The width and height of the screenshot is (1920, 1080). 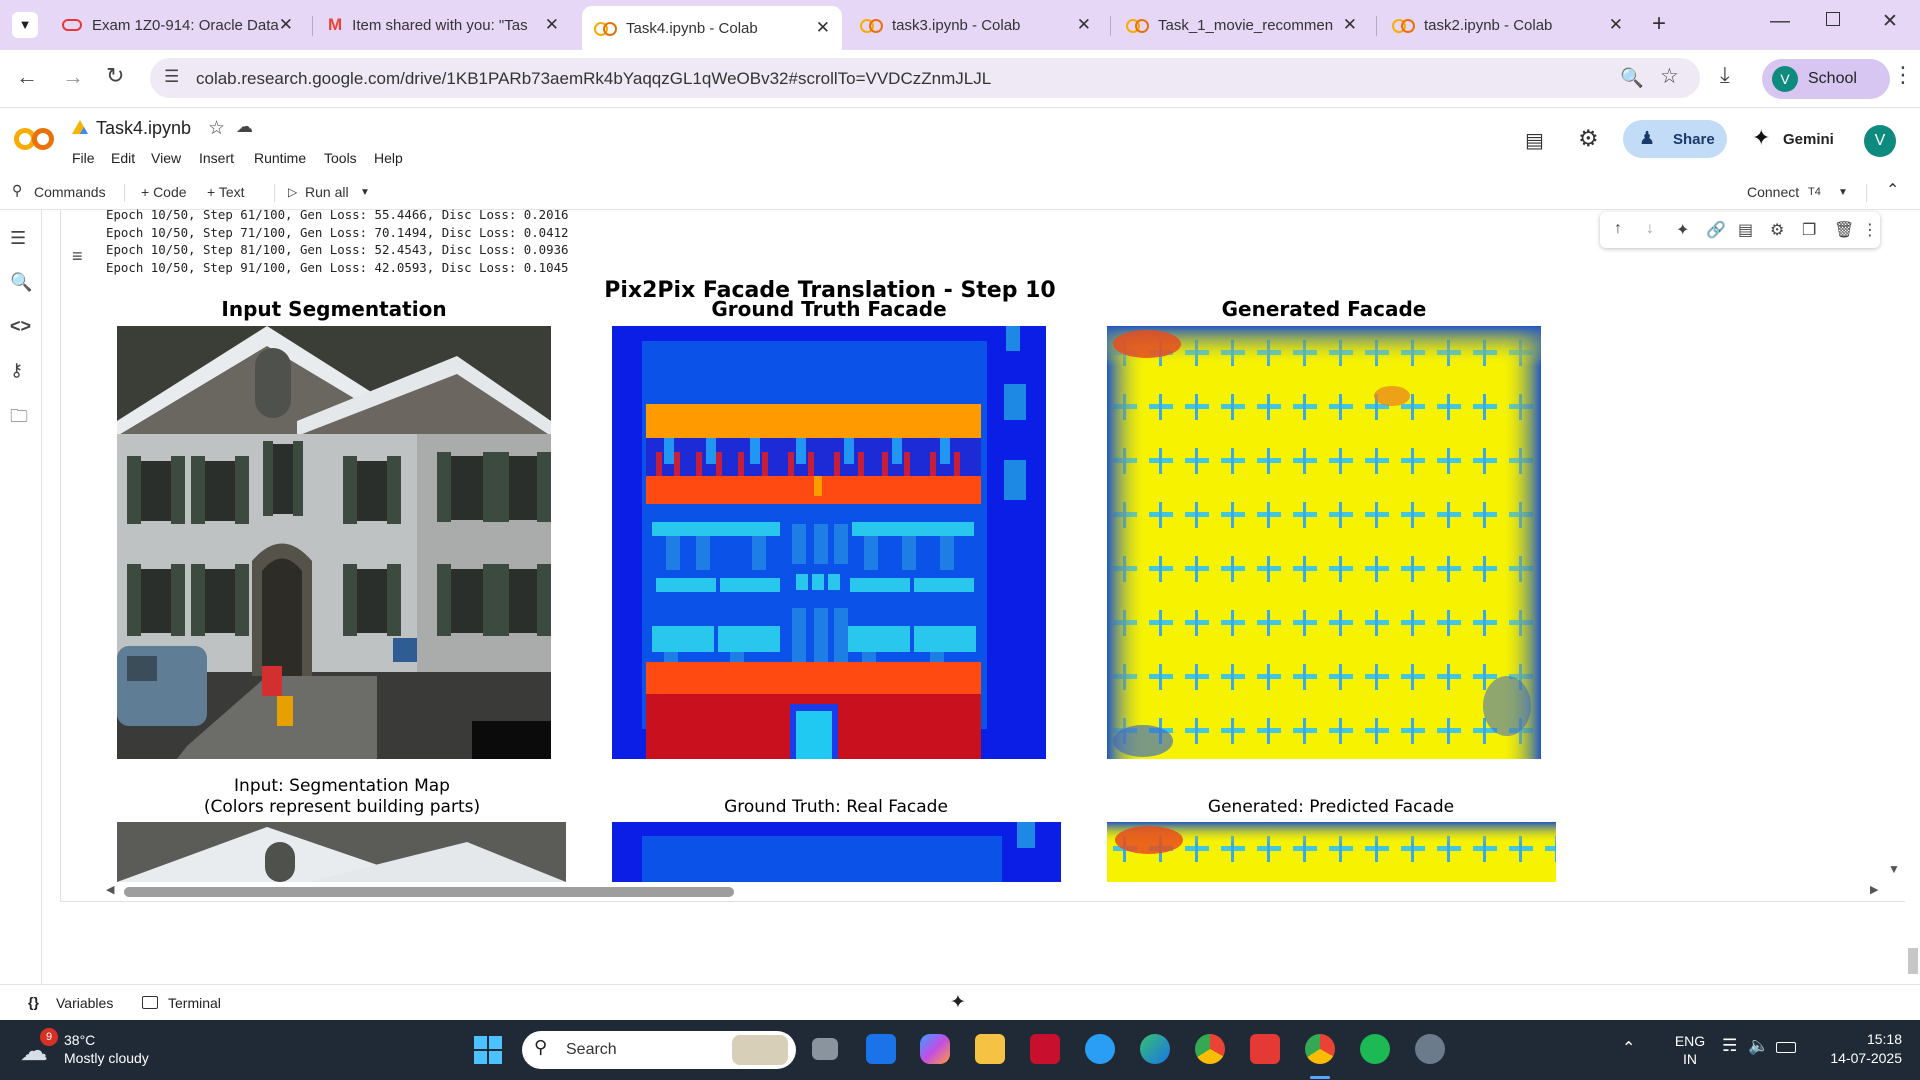 What do you see at coordinates (388, 158) in the screenshot?
I see `menu-help: Help` at bounding box center [388, 158].